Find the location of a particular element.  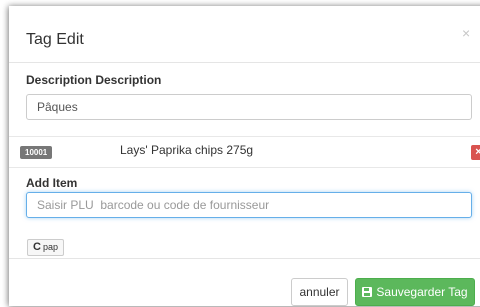

item-code-badge: 10001 is located at coordinates (36, 152).